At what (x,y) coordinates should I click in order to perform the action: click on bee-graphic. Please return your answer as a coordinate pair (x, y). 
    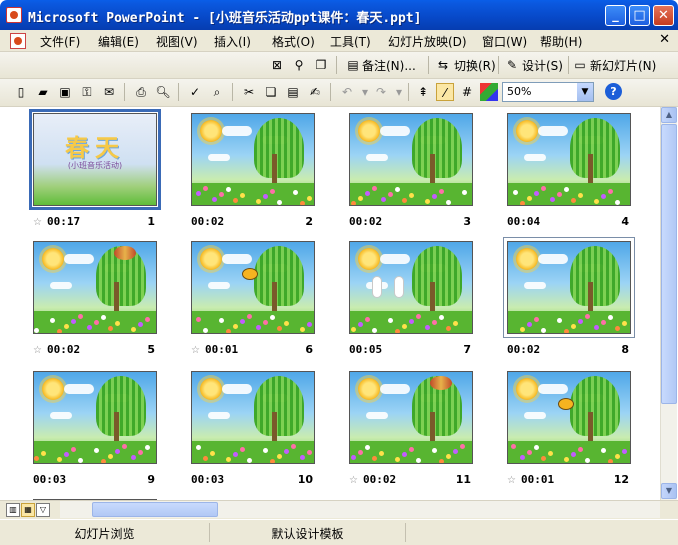
    Looking at the image, I should click on (250, 274).